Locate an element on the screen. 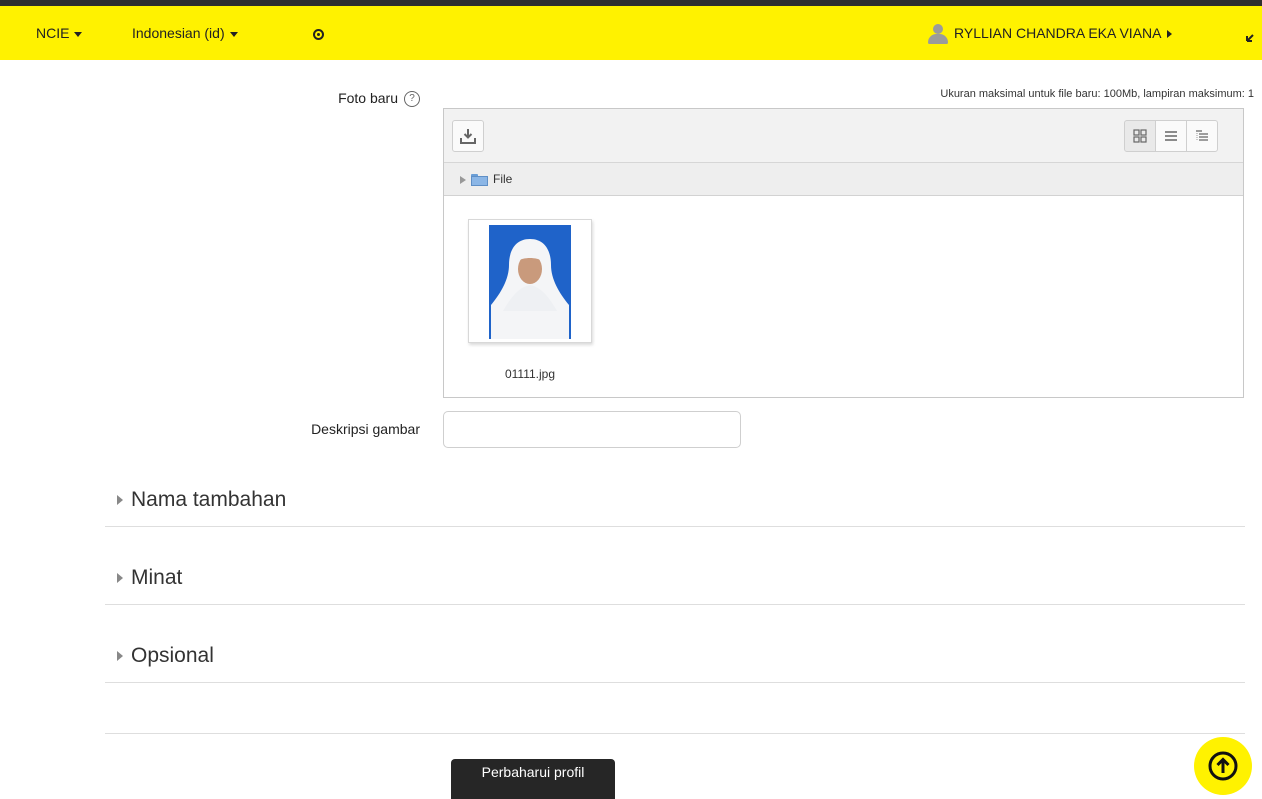 The image size is (1262, 799). new-photo-label: Foto baru is located at coordinates (368, 98).